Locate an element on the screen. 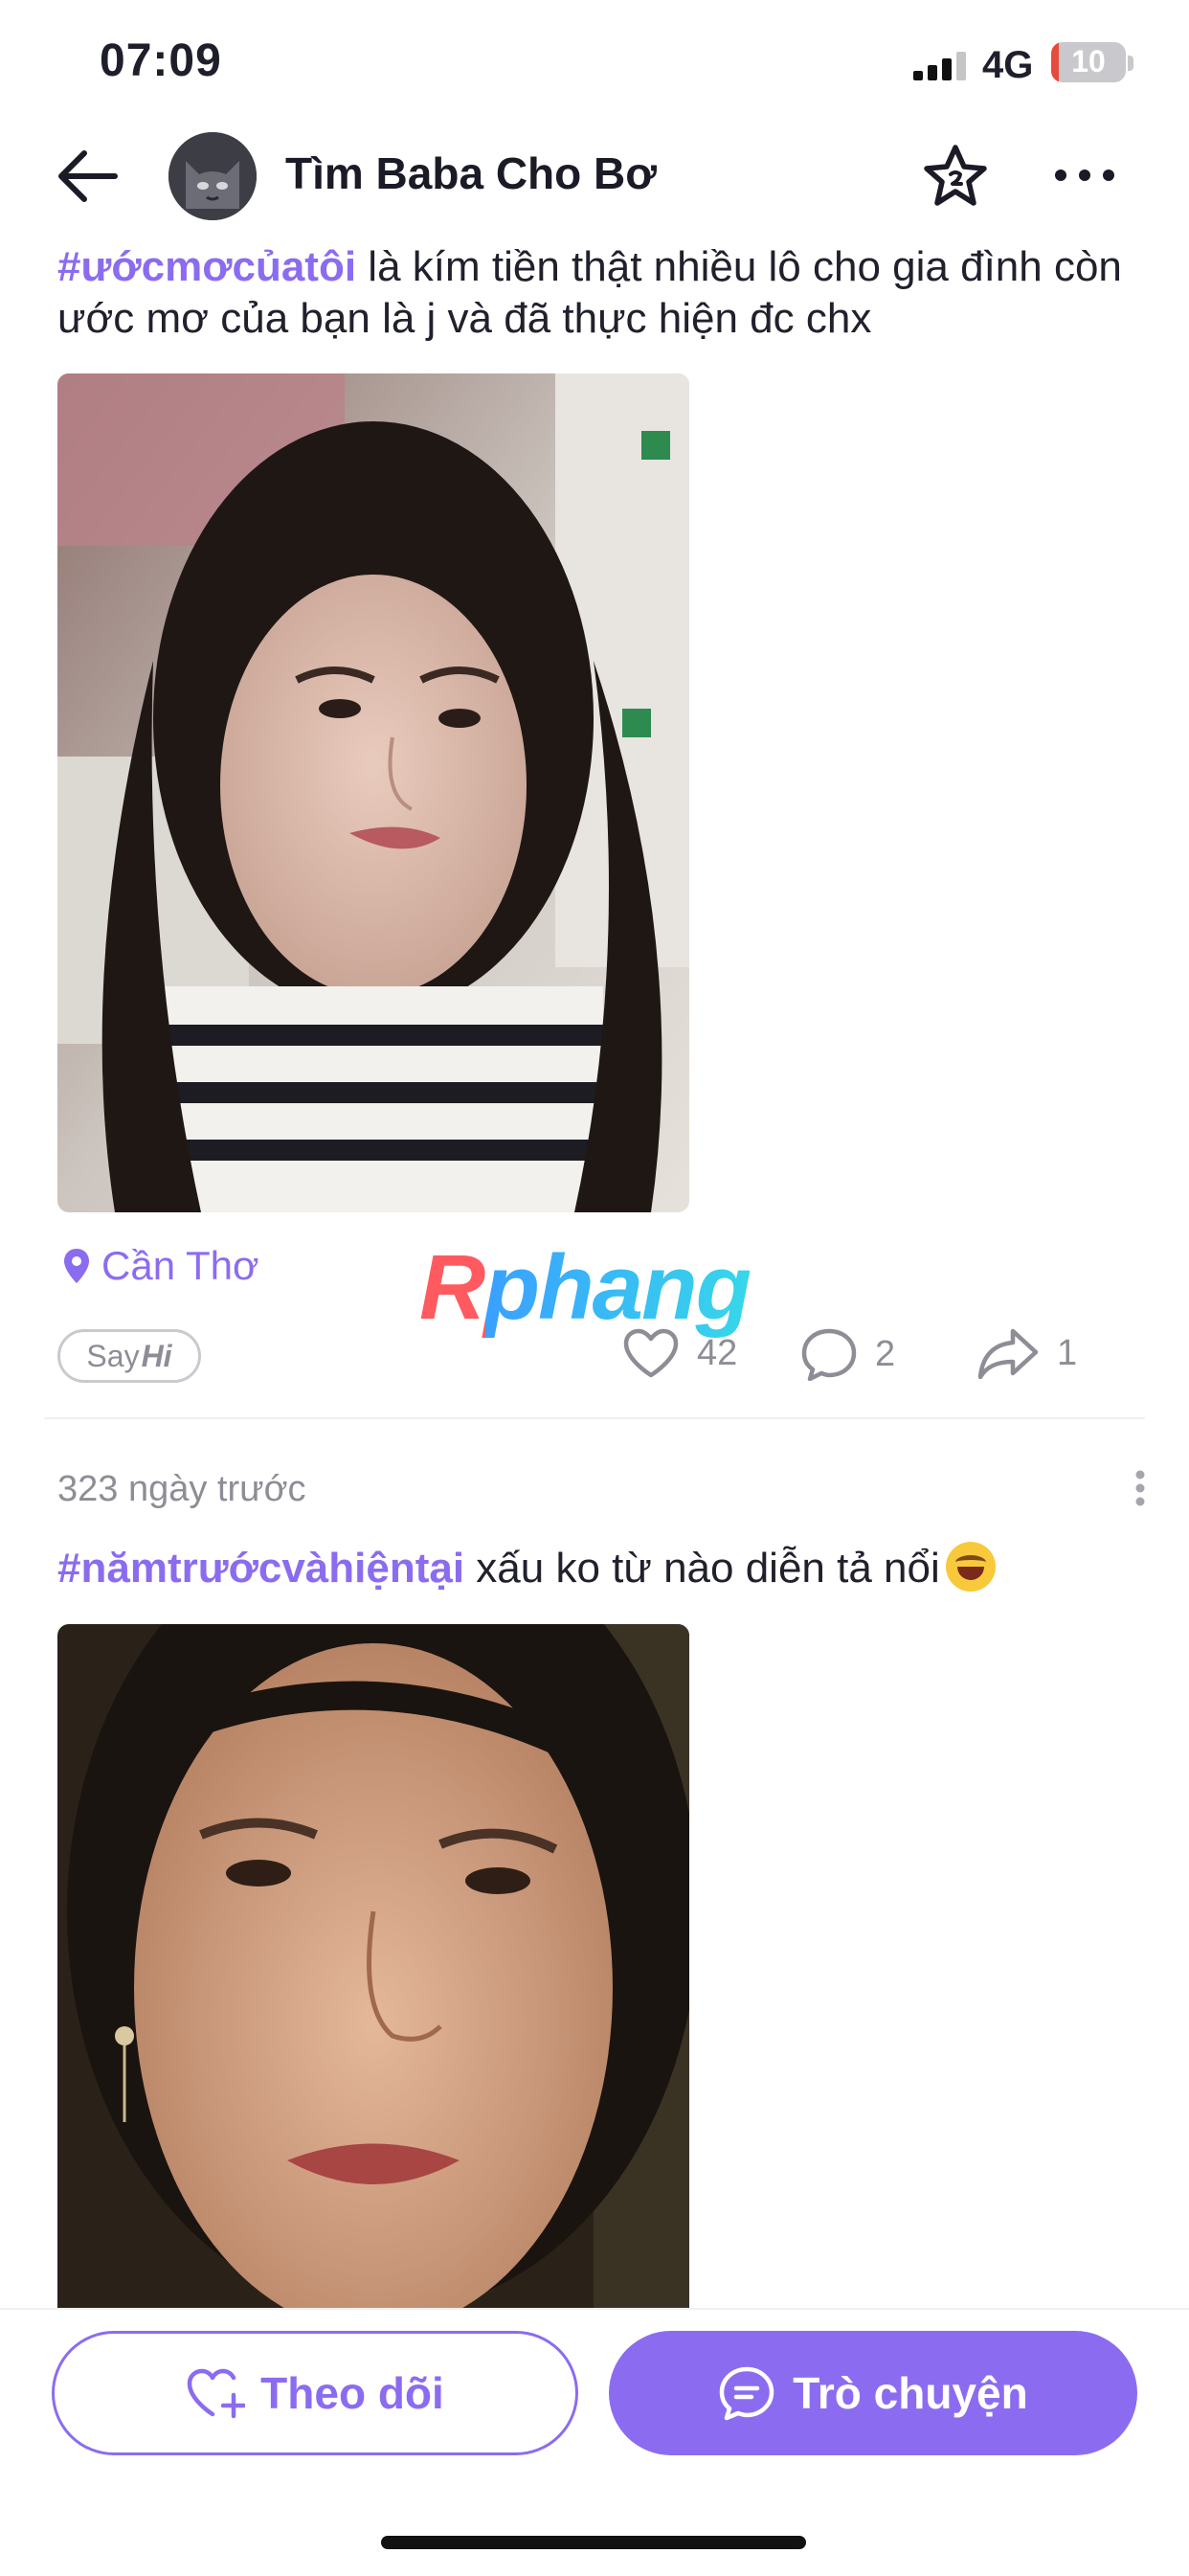  comment-button: 2 is located at coordinates (847, 1354).